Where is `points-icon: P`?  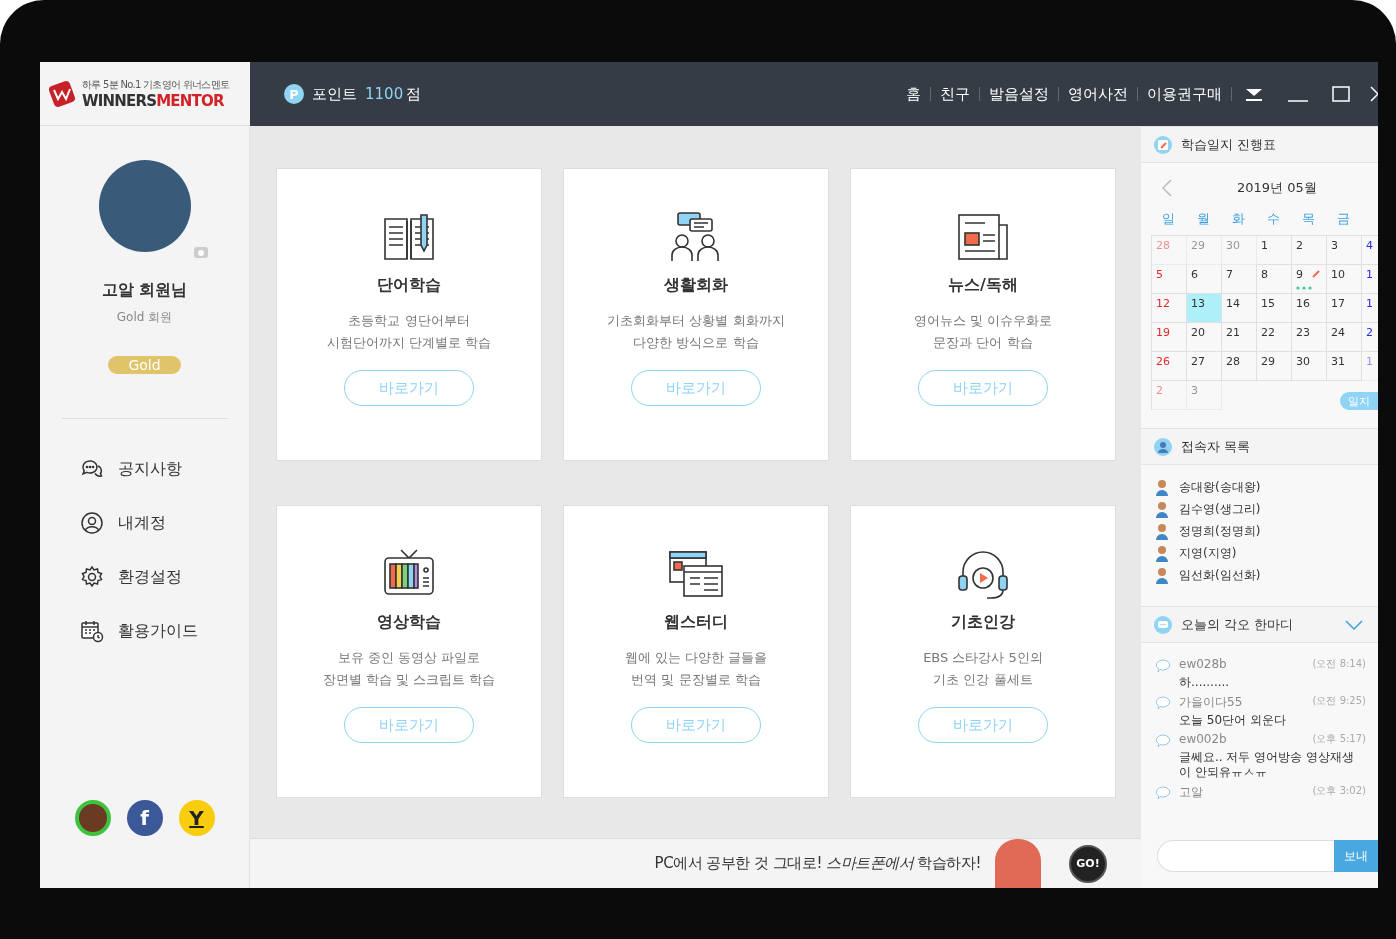
points-icon: P is located at coordinates (294, 94).